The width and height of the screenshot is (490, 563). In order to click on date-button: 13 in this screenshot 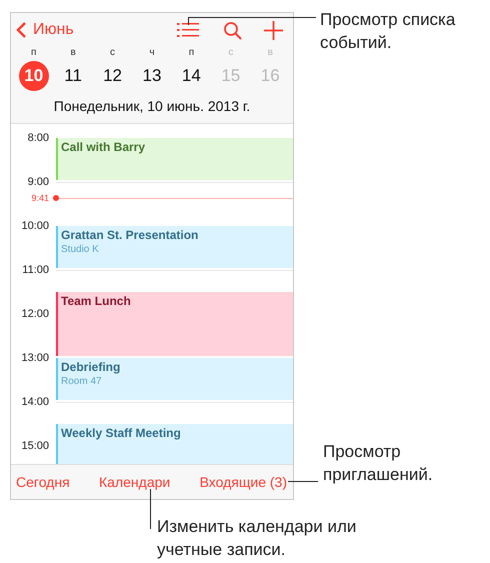, I will do `click(151, 76)`.